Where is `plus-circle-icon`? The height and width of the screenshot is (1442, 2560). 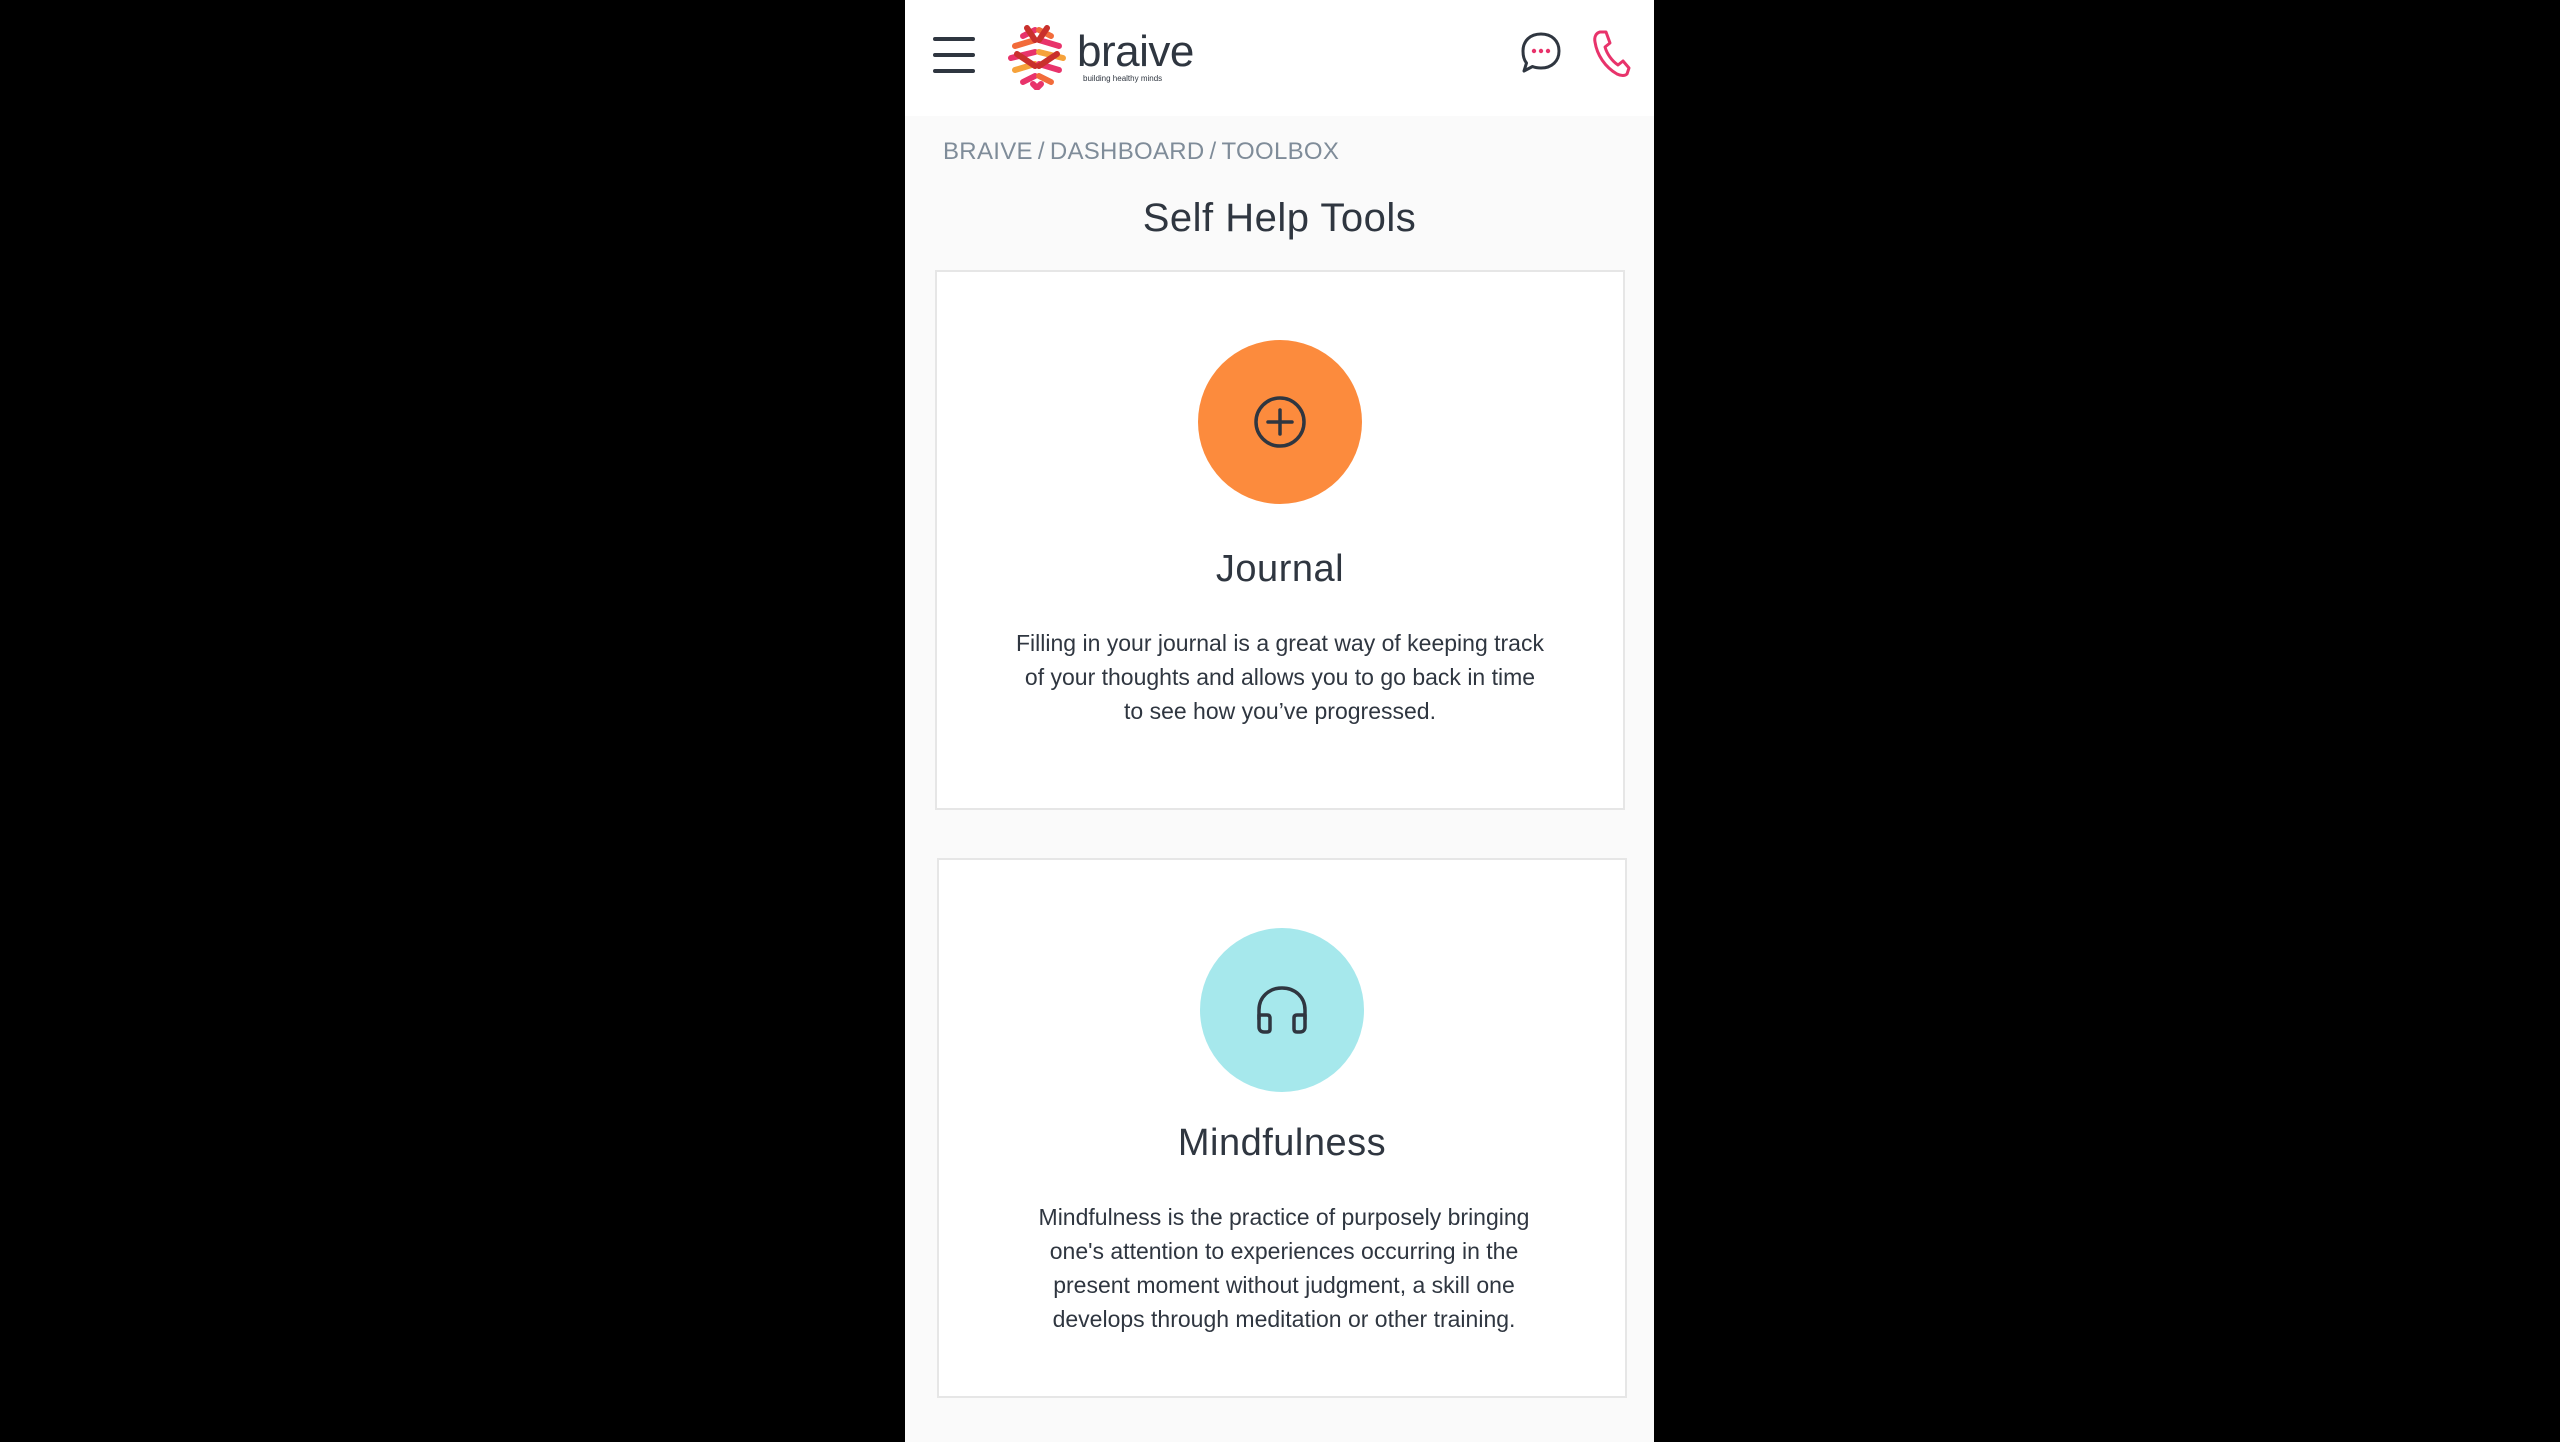 plus-circle-icon is located at coordinates (1280, 422).